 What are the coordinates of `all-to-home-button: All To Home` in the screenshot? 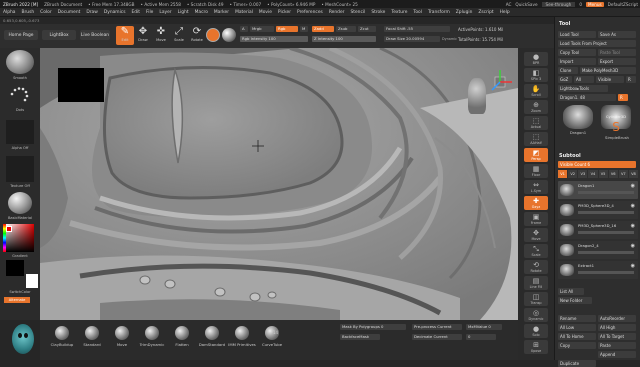 It's located at (577, 336).